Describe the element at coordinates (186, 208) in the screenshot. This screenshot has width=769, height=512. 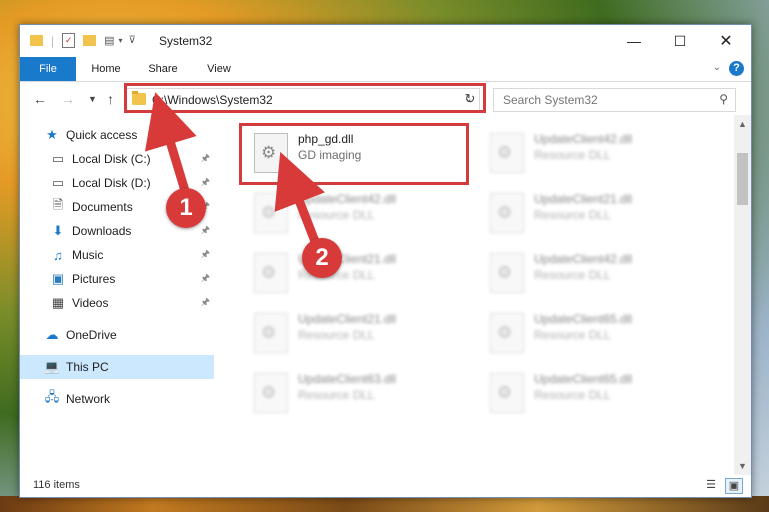
I see `step-1-badge: 1` at that location.